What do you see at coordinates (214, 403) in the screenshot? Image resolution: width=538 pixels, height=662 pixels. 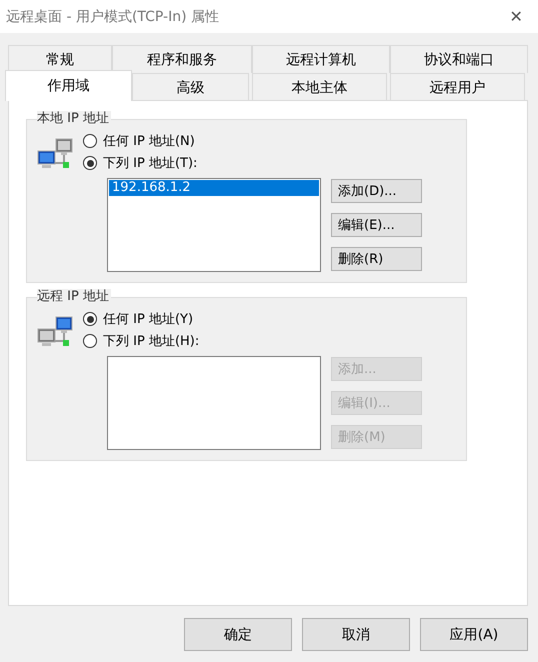 I see `ip-list` at bounding box center [214, 403].